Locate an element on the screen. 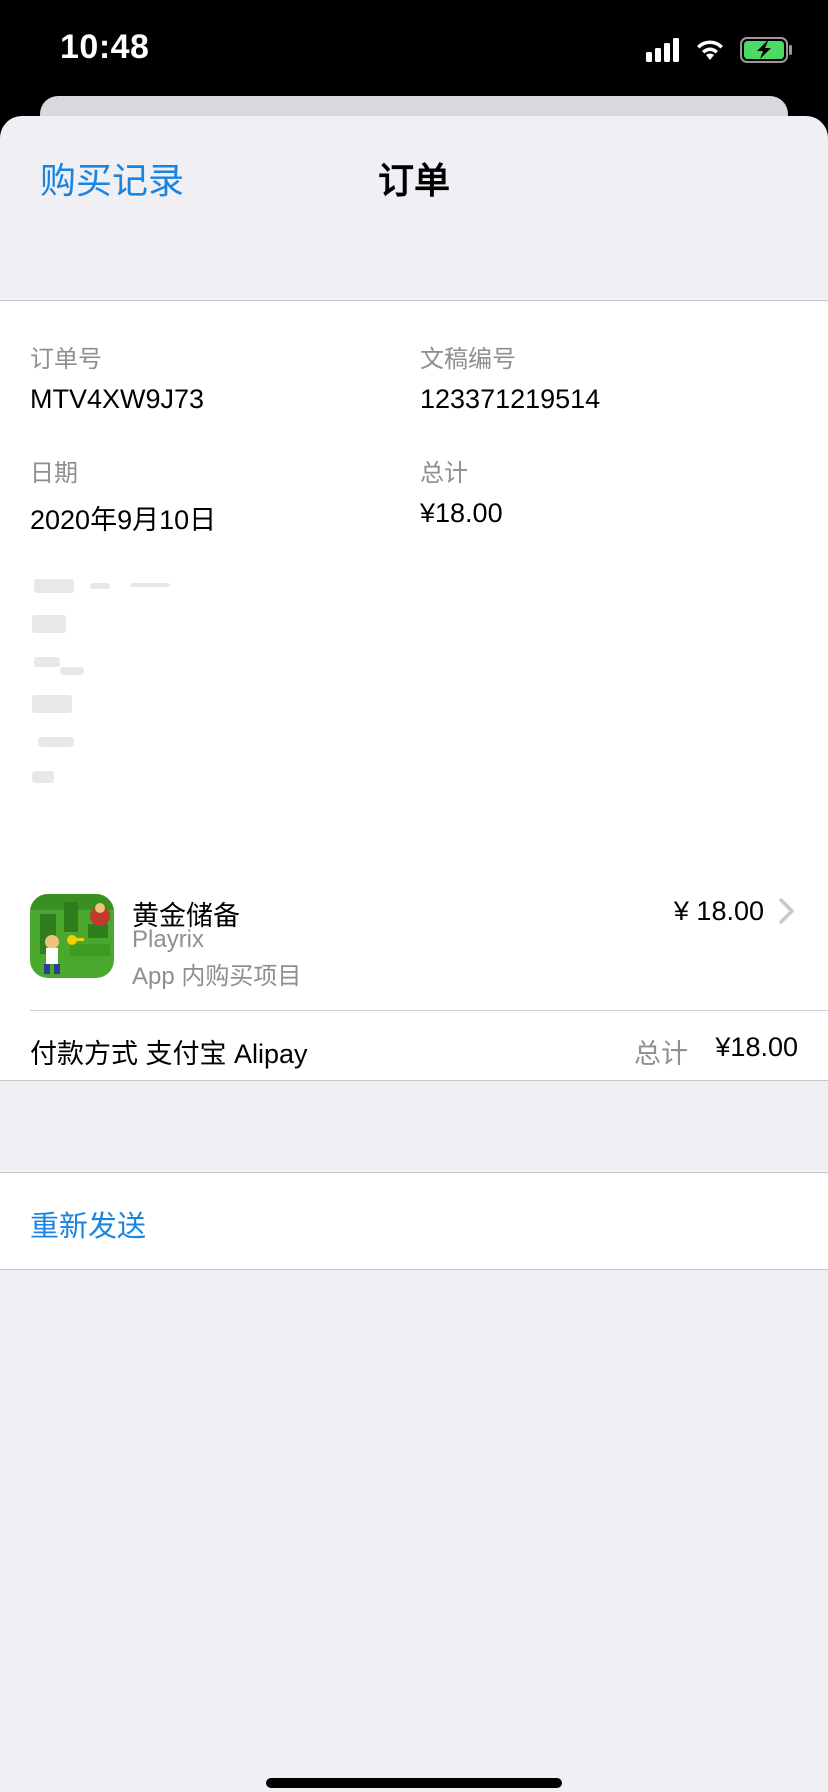  item-type: App 内购买项目 is located at coordinates (217, 976).